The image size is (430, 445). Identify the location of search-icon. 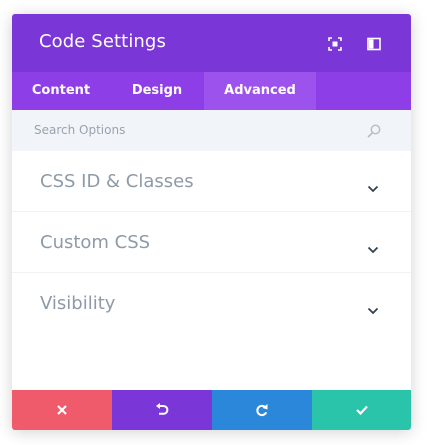
(374, 130).